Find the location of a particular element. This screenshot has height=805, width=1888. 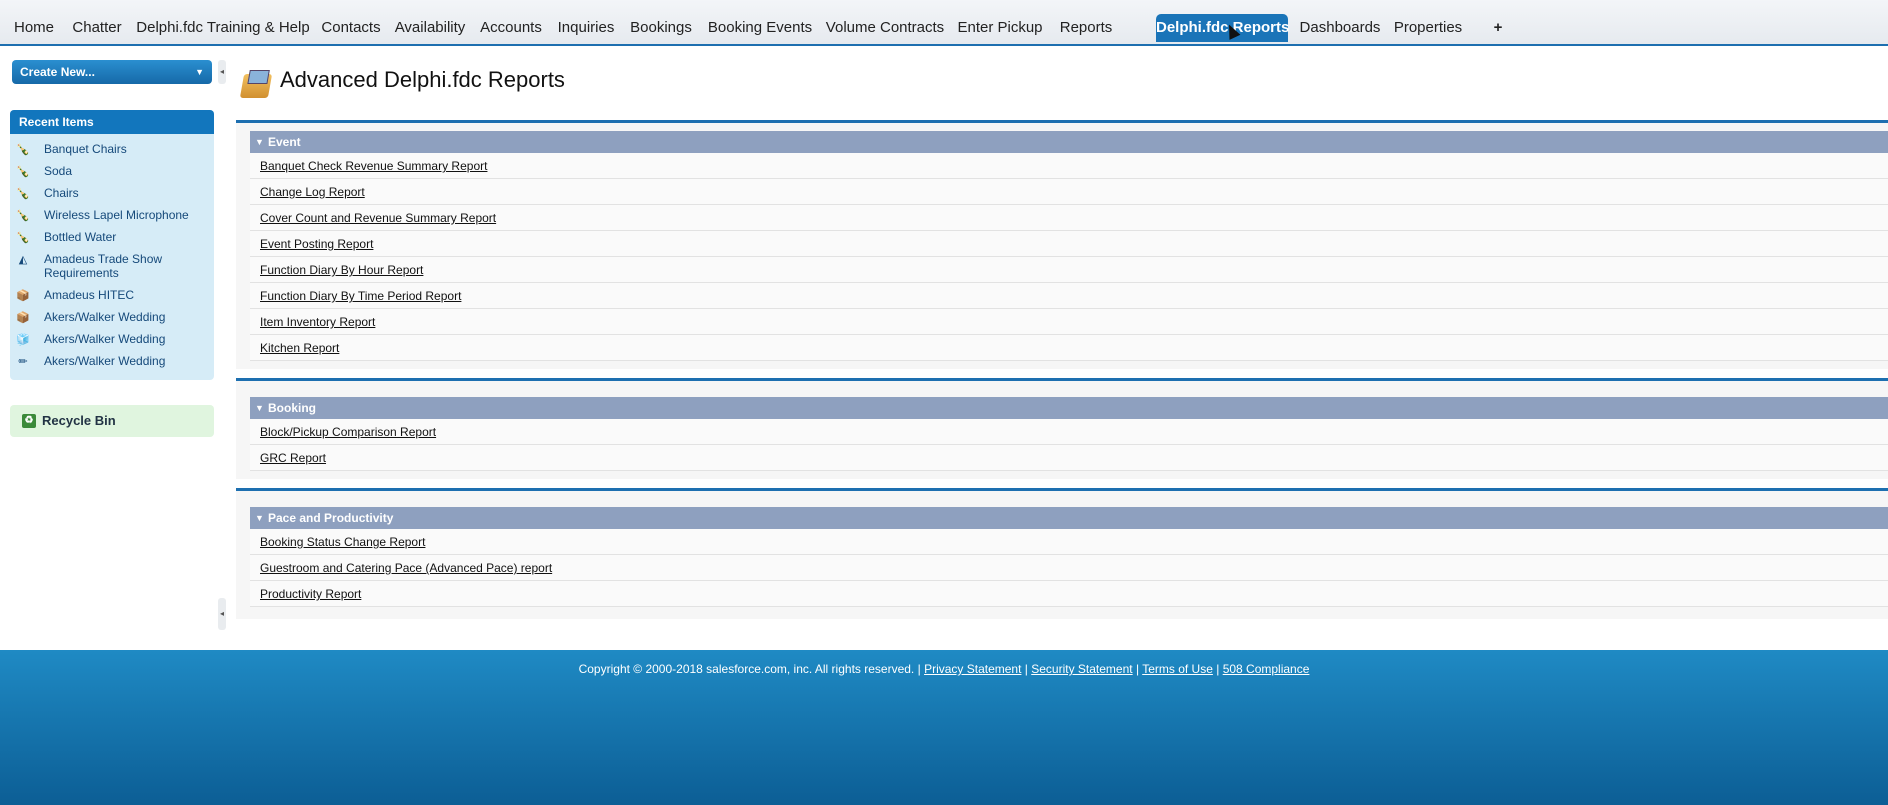

tab-availability: Availability is located at coordinates (430, 28).